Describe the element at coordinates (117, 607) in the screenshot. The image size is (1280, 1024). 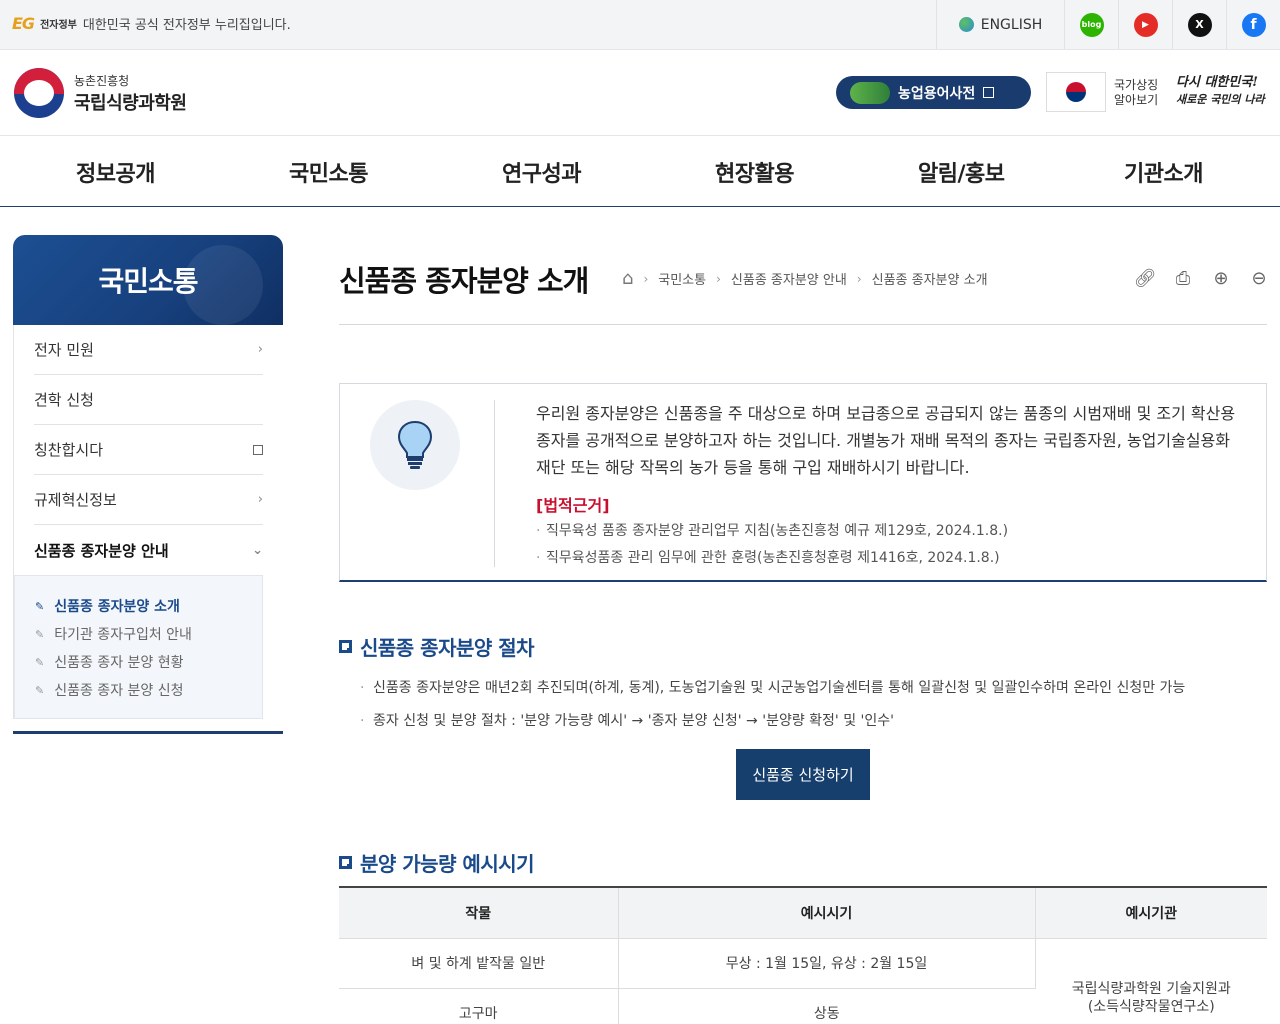
I see `submenu-label: 신품종 종자분양 소개` at that location.